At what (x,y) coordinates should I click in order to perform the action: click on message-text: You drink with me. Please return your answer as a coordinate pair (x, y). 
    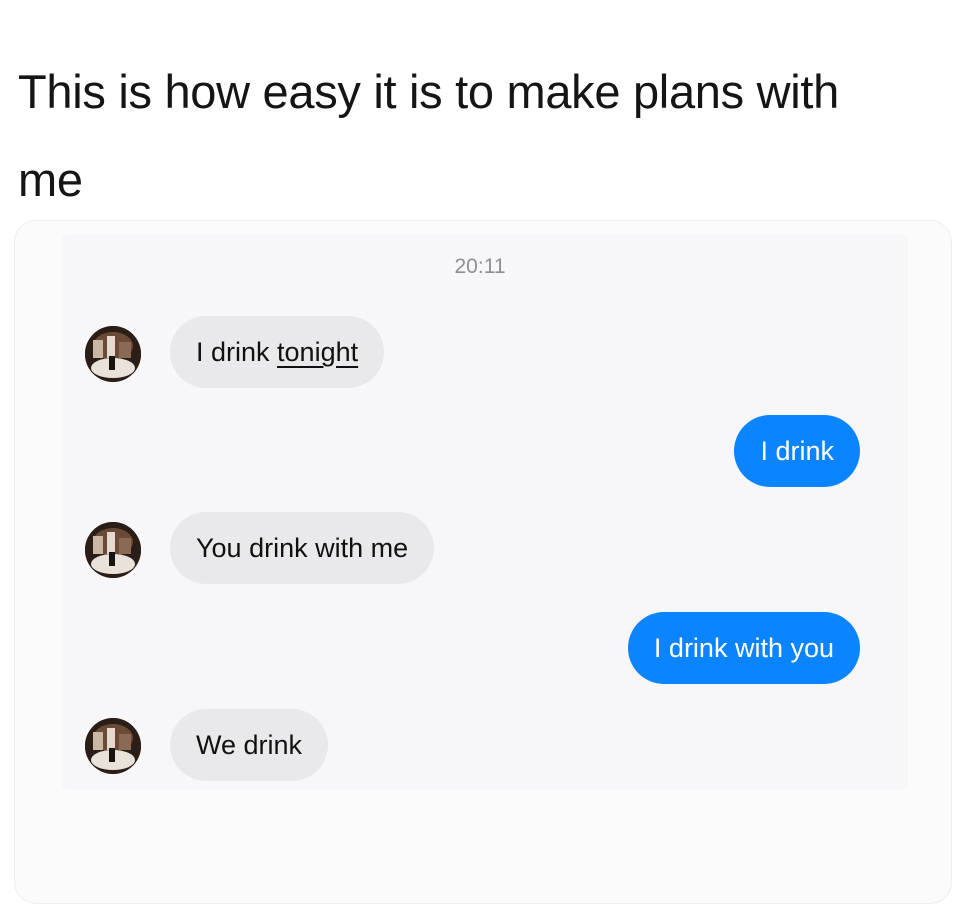
    Looking at the image, I should click on (302, 548).